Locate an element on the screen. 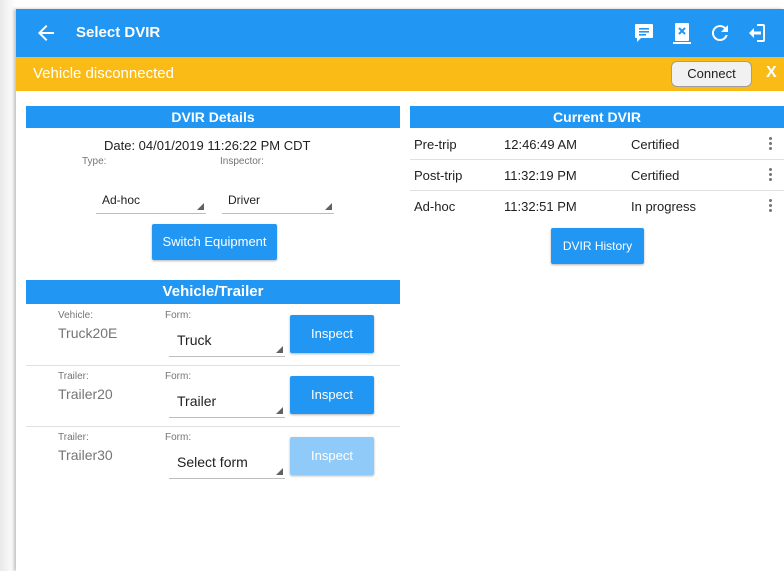  dvir-date: Date: 04/01/2019 11:26:22 PM CDT is located at coordinates (207, 145).